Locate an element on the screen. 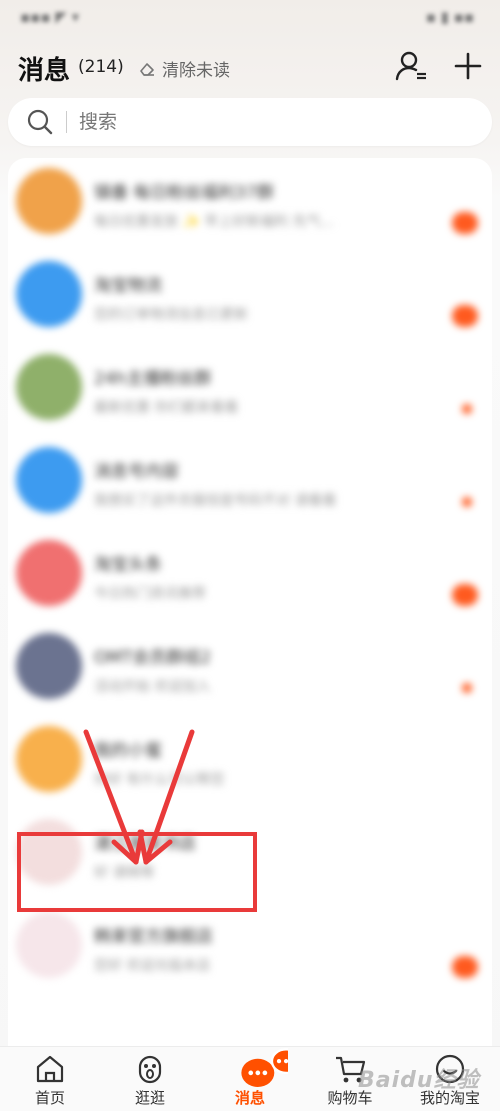  search-bar is located at coordinates (250, 122).